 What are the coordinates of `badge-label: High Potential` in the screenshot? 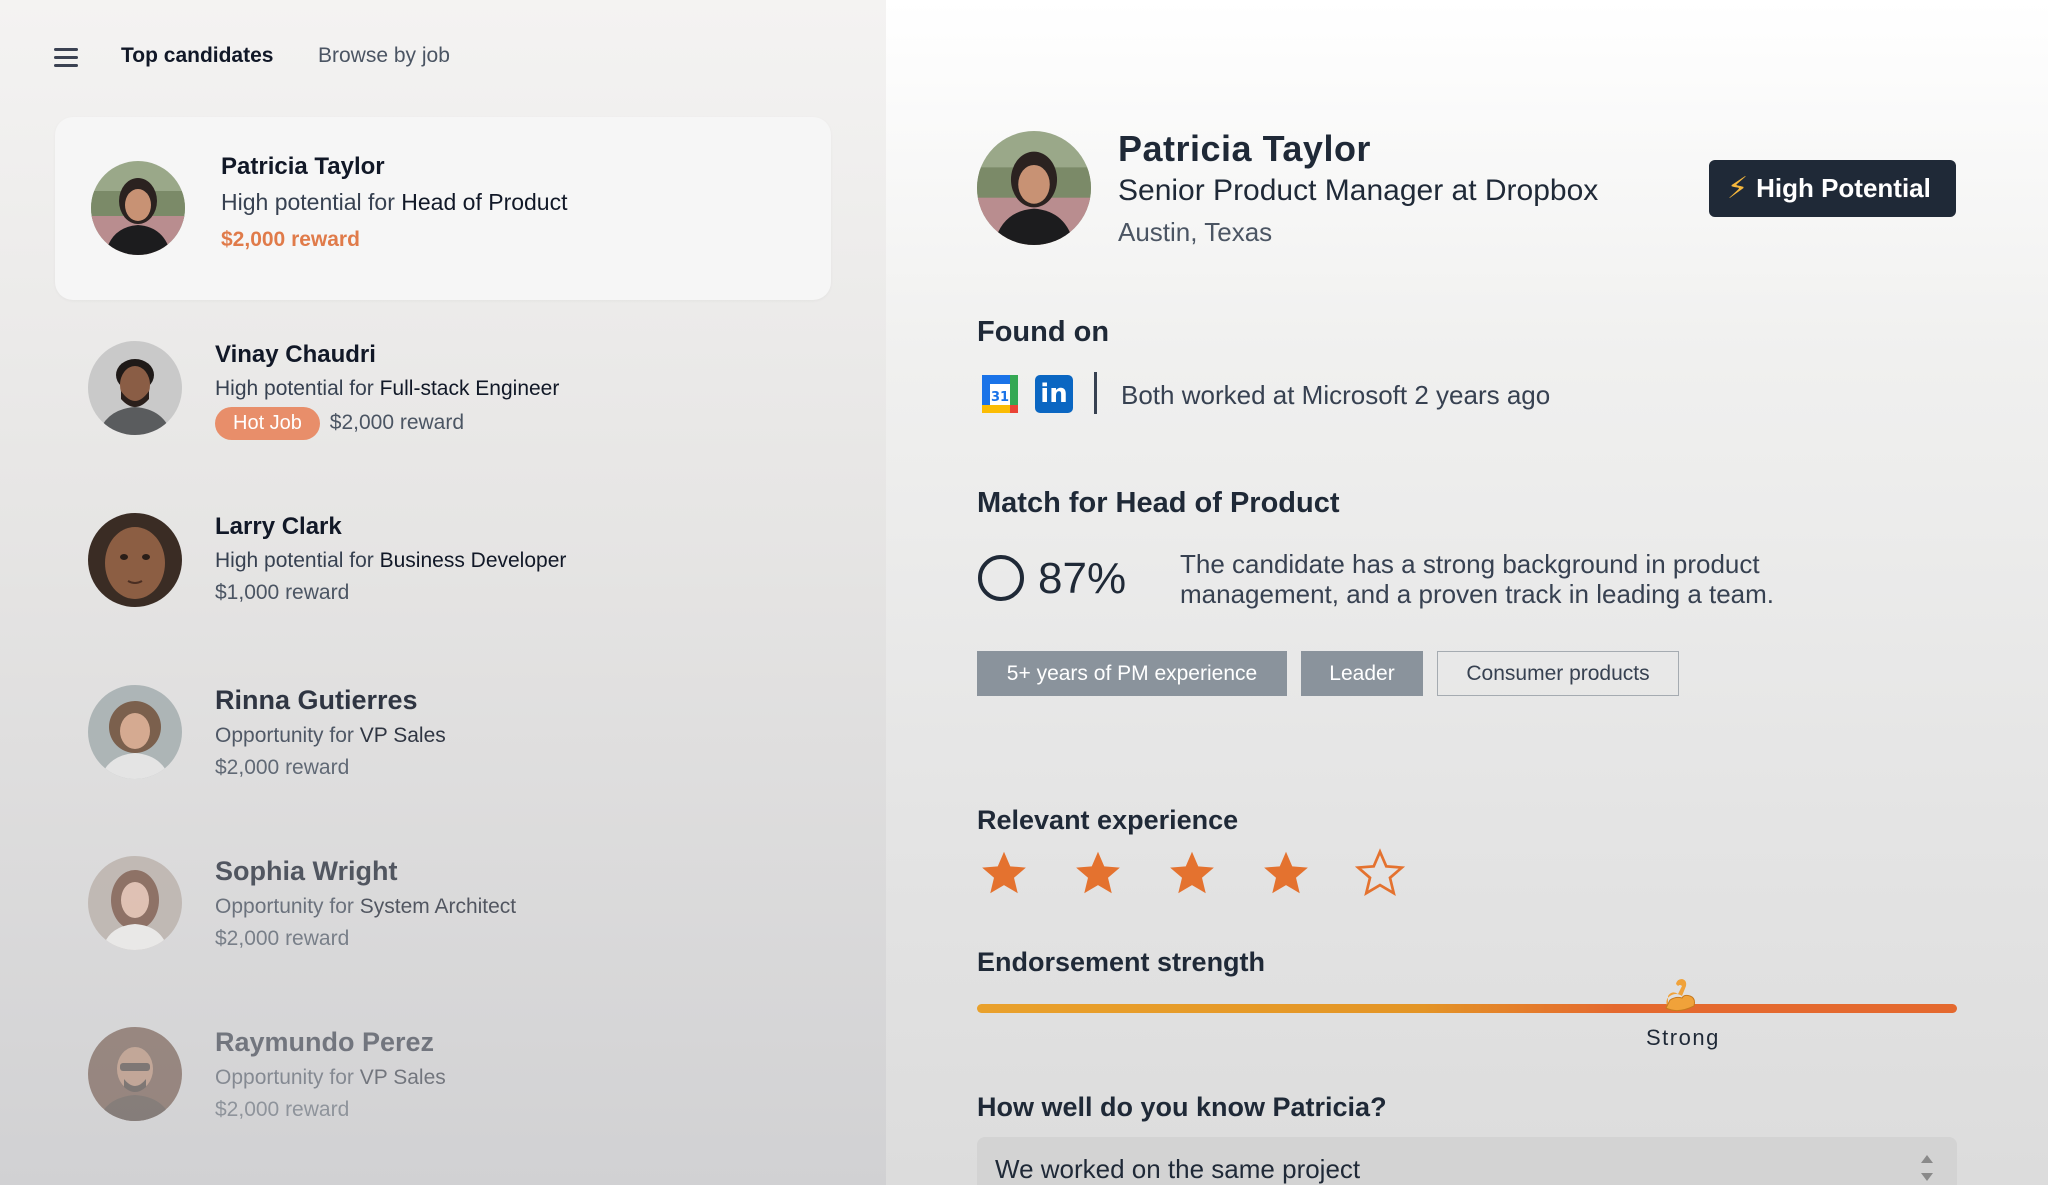 It's located at (1843, 188).